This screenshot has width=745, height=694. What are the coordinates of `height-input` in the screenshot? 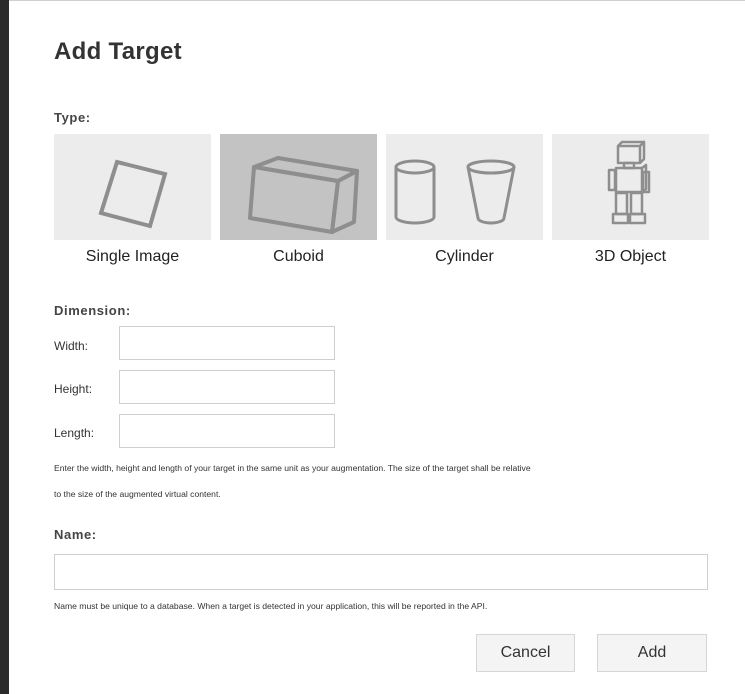 It's located at (227, 387).